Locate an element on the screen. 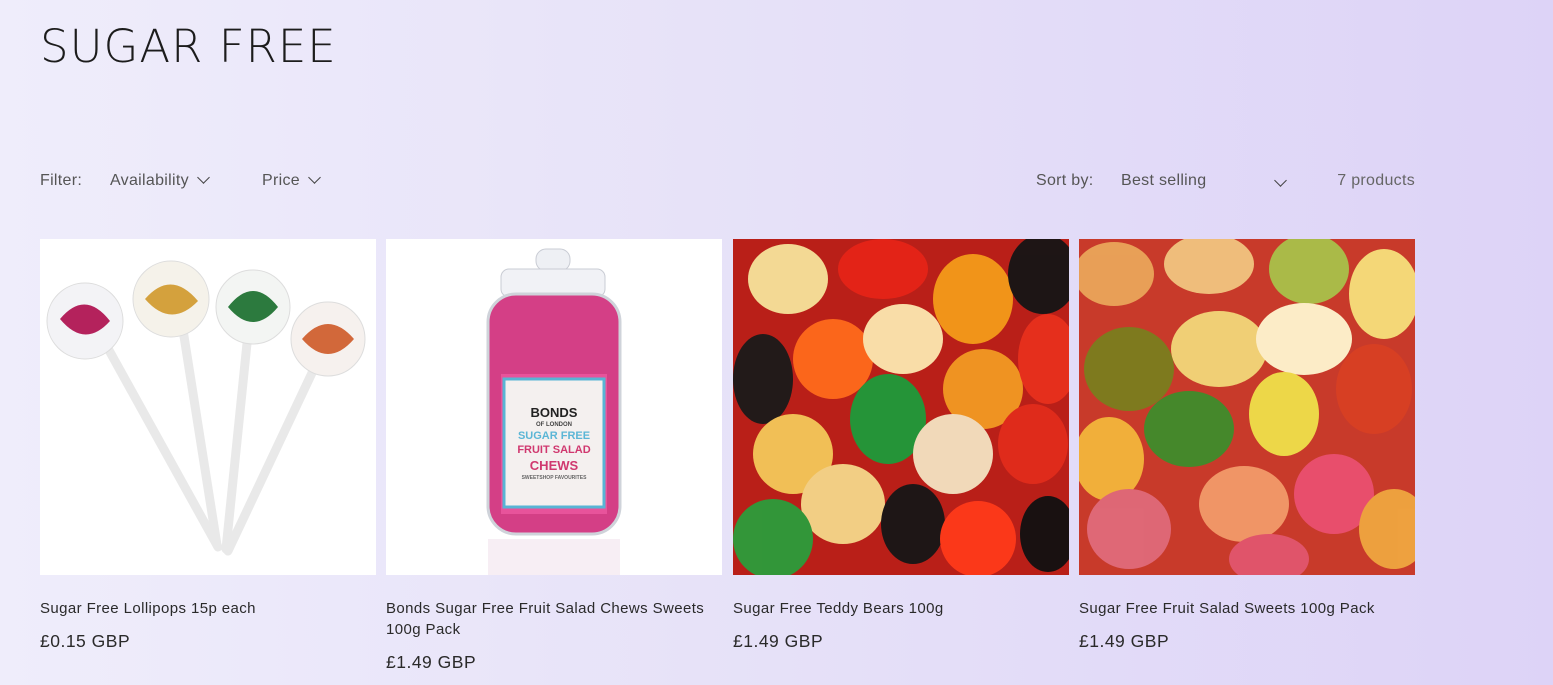 The height and width of the screenshot is (685, 1553). filter-label: Filter: is located at coordinates (61, 180).